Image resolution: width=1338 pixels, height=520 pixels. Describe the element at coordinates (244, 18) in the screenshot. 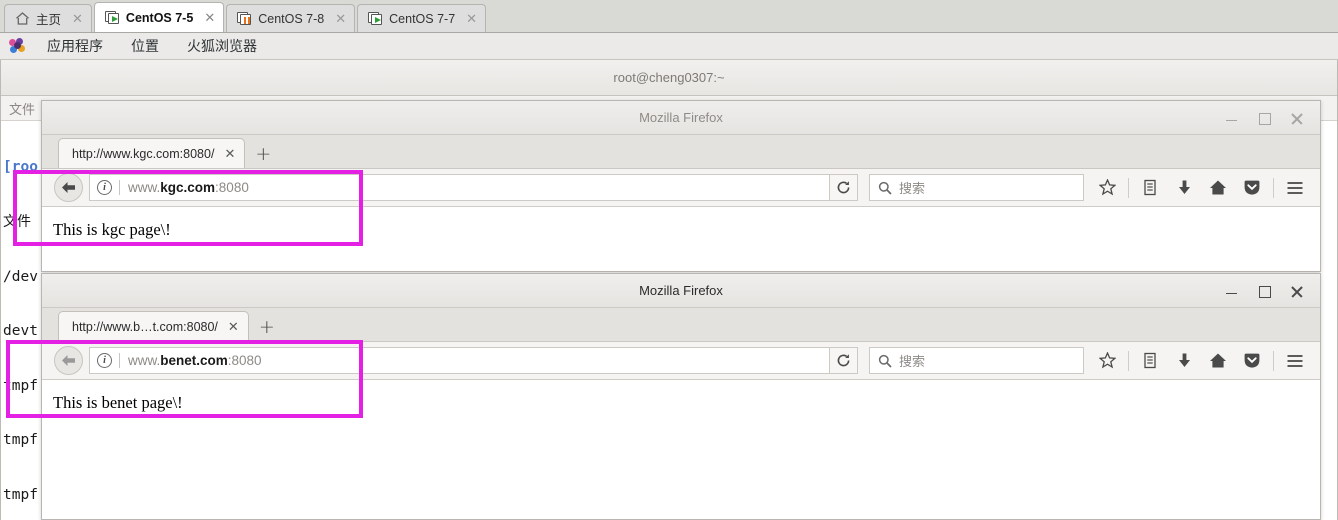

I see `vm-paused-icon` at that location.